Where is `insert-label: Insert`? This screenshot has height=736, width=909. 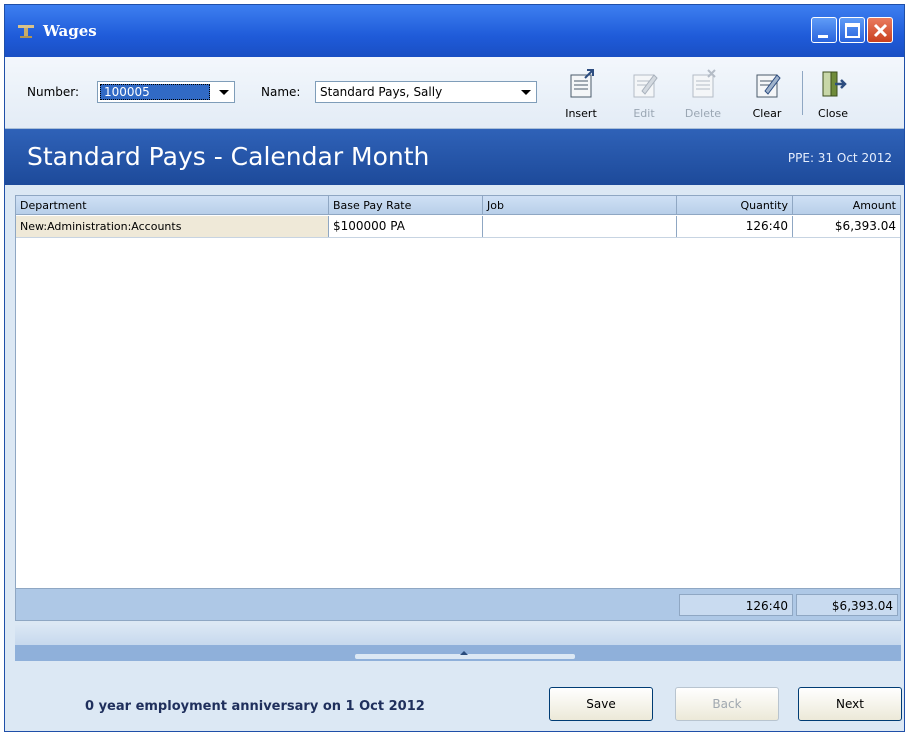
insert-label: Insert is located at coordinates (581, 113).